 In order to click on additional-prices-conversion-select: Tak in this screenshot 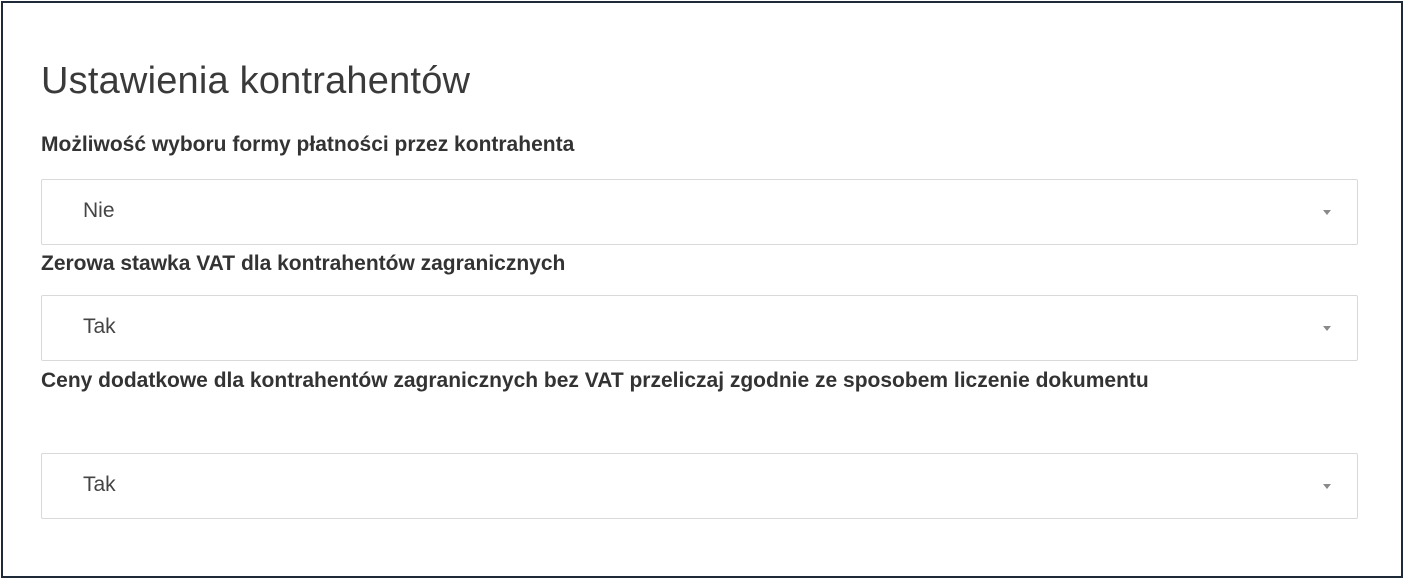, I will do `click(699, 486)`.